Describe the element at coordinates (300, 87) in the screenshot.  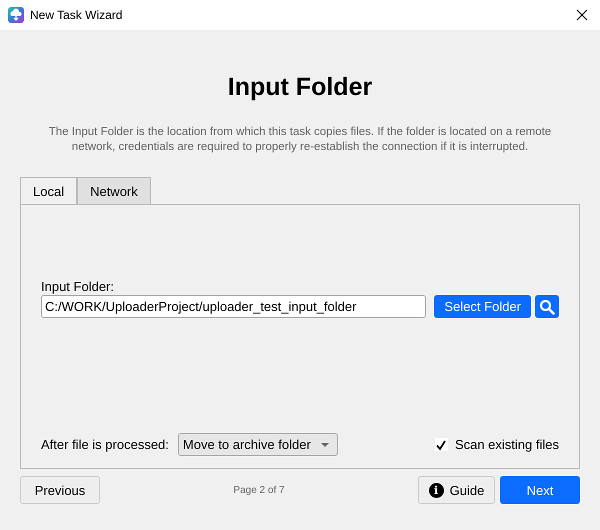
I see `page-heading: Input Folder` at that location.